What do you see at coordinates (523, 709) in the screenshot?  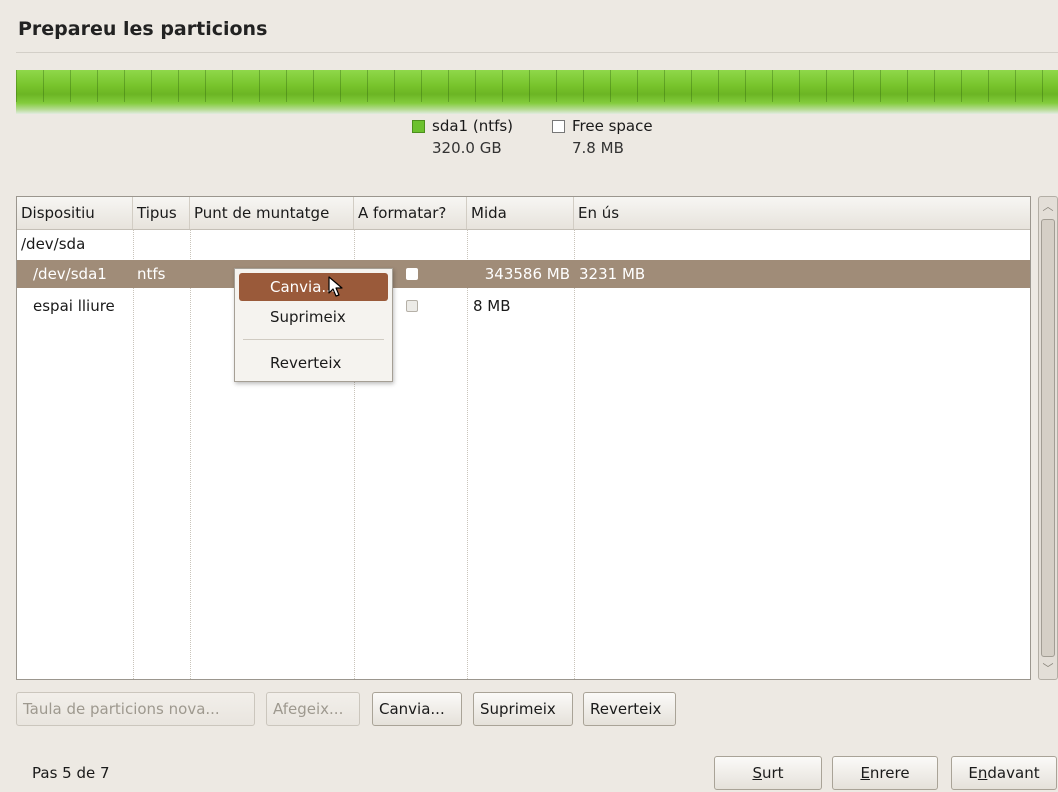 I see `delete-partition-button: Suprimeix` at bounding box center [523, 709].